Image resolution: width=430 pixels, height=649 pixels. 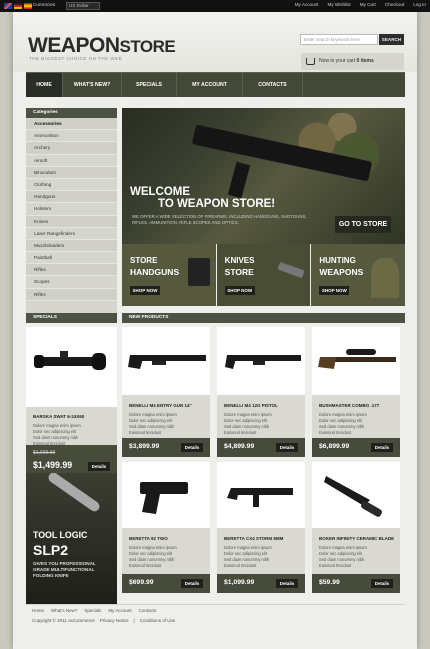 What do you see at coordinates (71, 172) in the screenshot?
I see `category-item: Binoculars` at bounding box center [71, 172].